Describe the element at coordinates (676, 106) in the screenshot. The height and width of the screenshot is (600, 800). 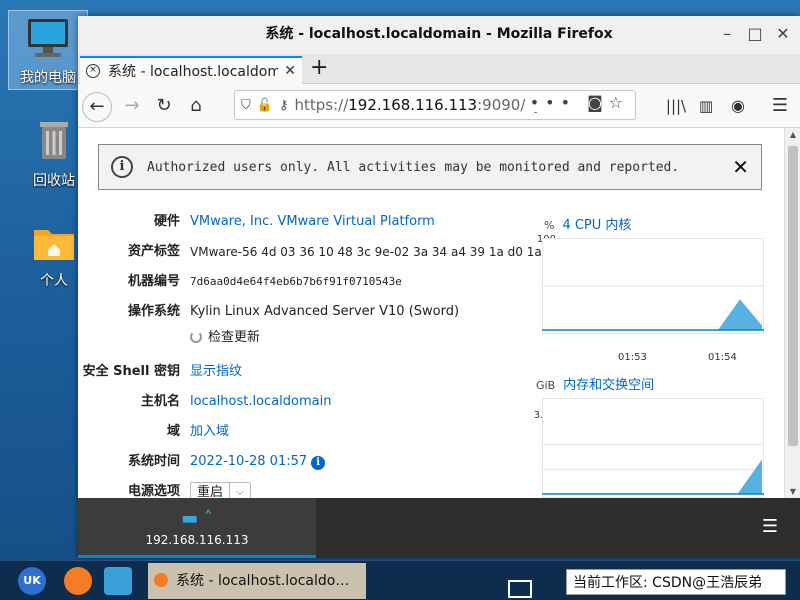
I see `library-icon: |||\` at that location.